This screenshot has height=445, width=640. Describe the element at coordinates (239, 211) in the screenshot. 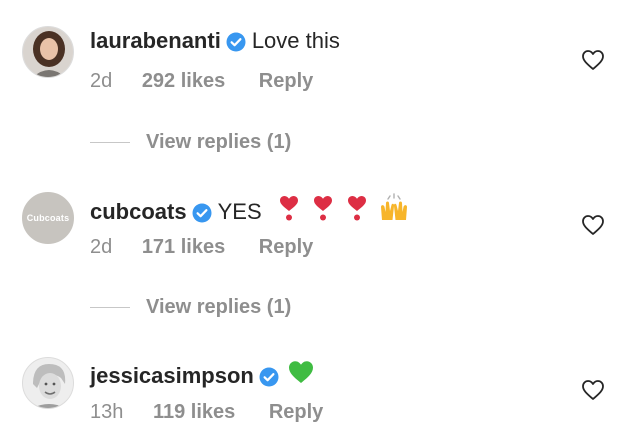

I see `comment-text: YES` at that location.